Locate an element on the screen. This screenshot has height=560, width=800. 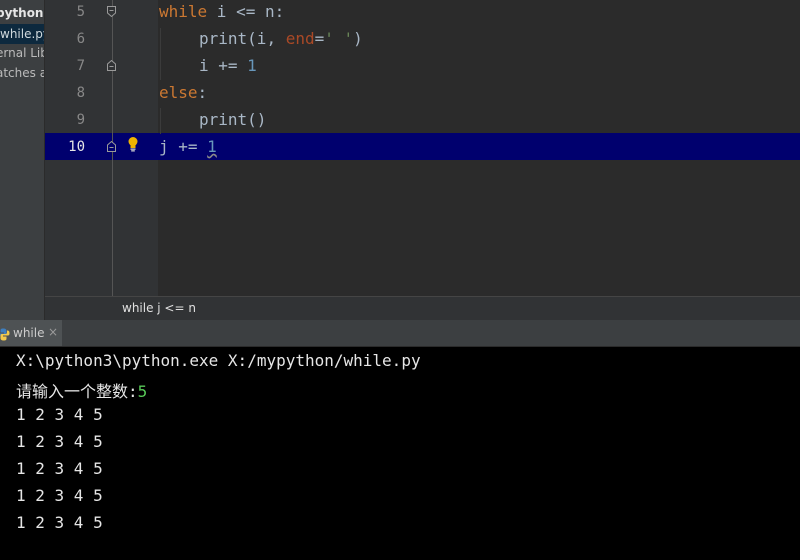
code-line-current: j += 1 is located at coordinates (188, 146).